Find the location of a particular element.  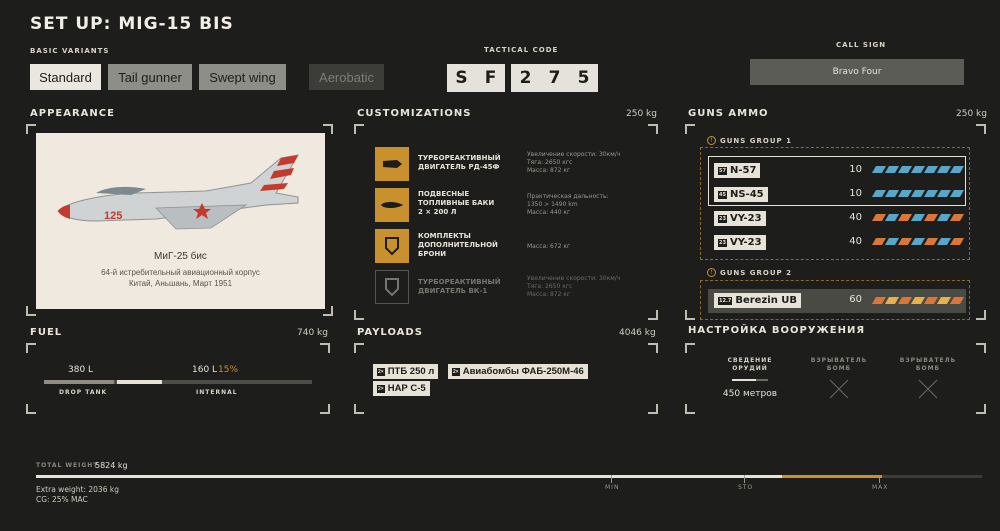

tactical-code-char: 7 is located at coordinates (554, 78).